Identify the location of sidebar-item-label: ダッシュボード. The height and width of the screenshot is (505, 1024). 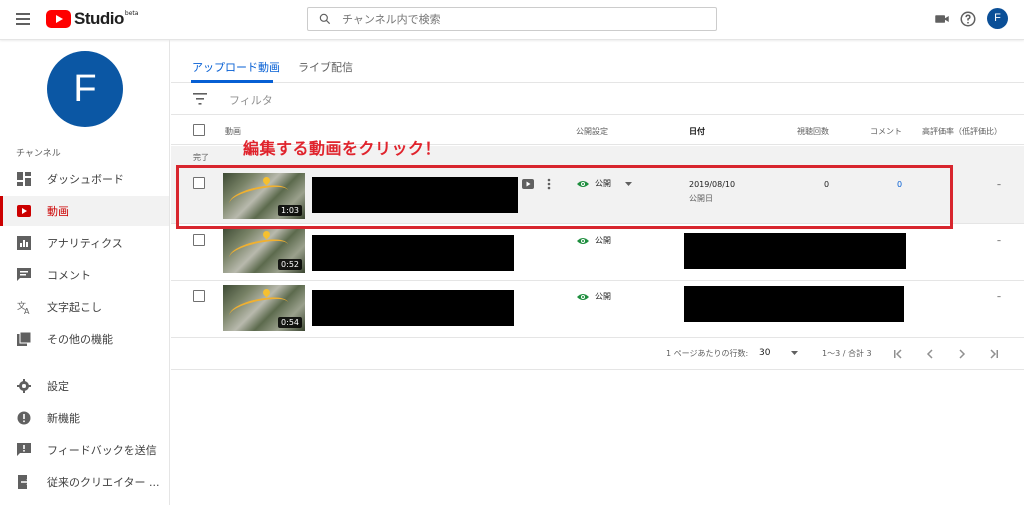
(85, 179).